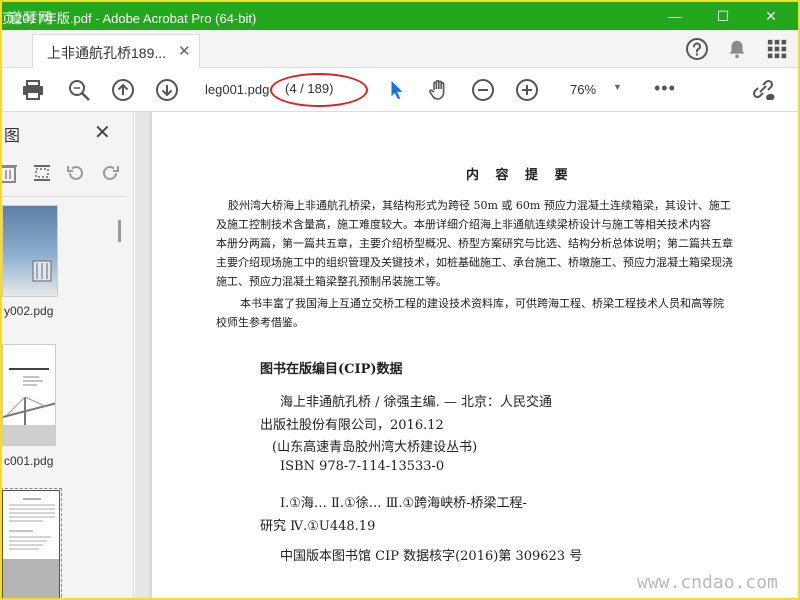 Image resolution: width=800 pixels, height=600 pixels. What do you see at coordinates (11, 173) in the screenshot?
I see `delete-page-icon` at bounding box center [11, 173].